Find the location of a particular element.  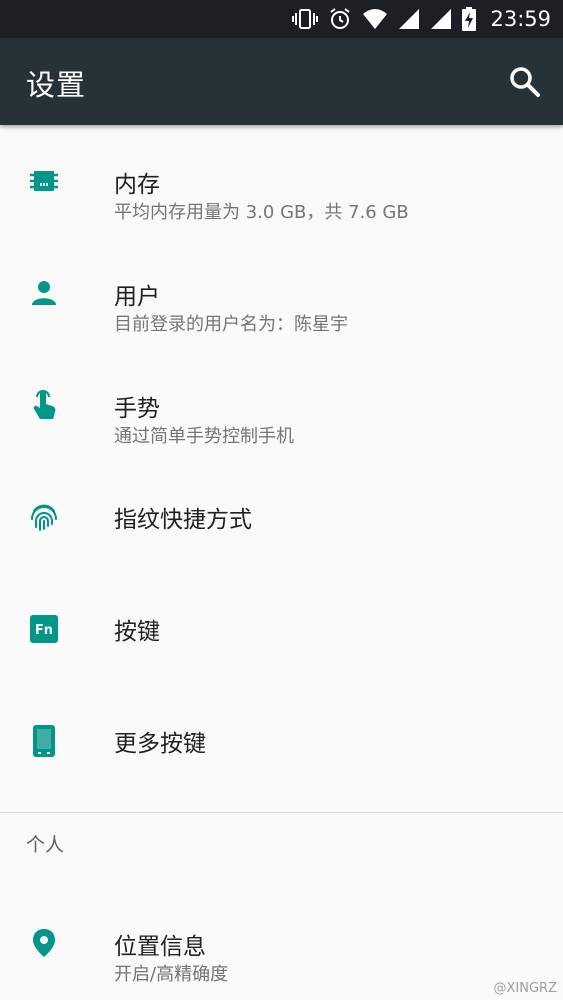

phone-buttons-icon is located at coordinates (44, 741).